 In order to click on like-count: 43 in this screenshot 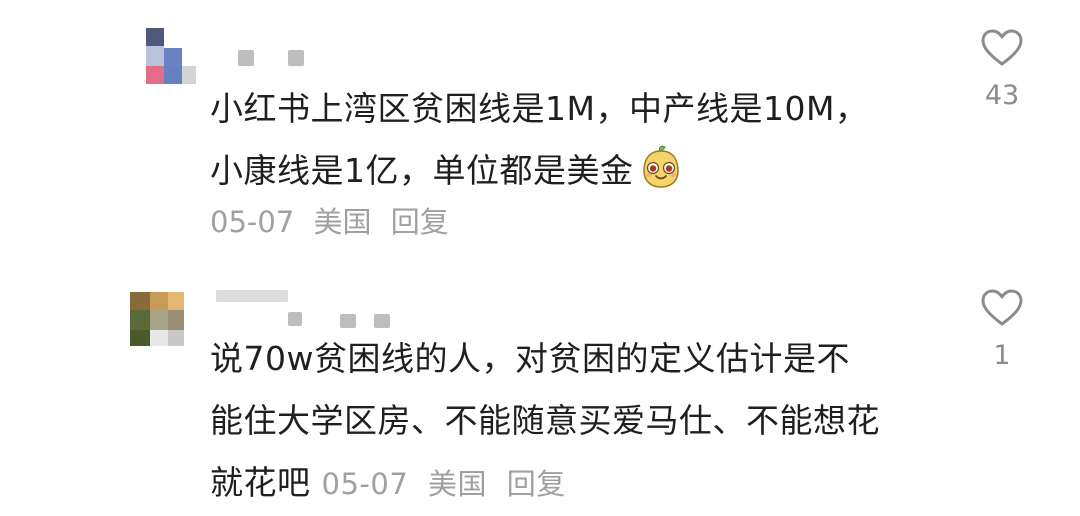, I will do `click(1002, 95)`.